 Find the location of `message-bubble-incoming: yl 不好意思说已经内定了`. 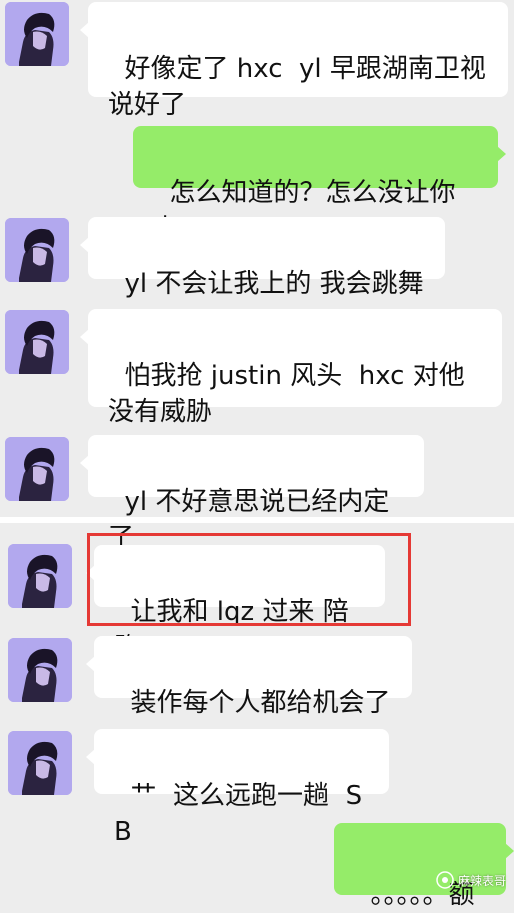

message-bubble-incoming: yl 不好意思说已经内定了 is located at coordinates (252, 494).